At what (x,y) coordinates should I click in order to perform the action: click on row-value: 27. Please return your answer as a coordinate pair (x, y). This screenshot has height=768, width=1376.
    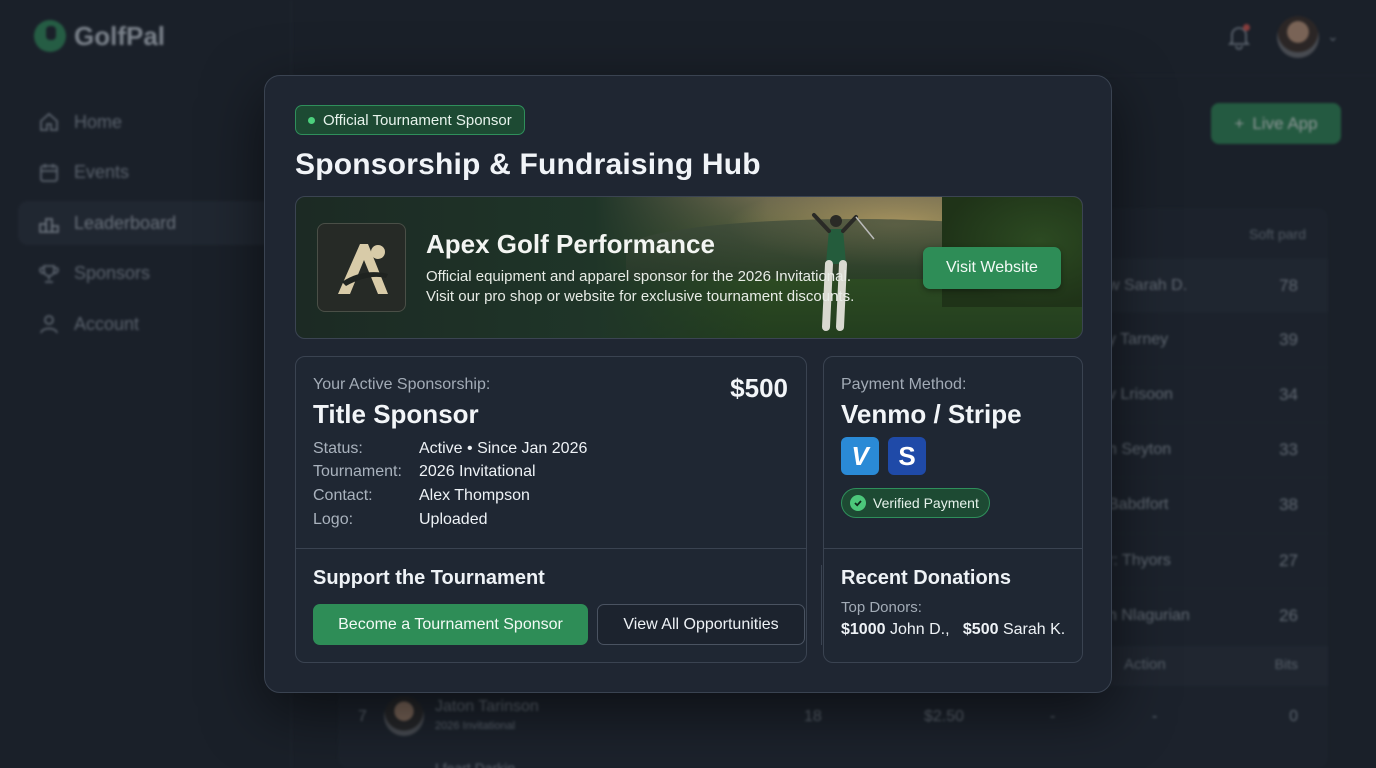
    Looking at the image, I should click on (1288, 560).